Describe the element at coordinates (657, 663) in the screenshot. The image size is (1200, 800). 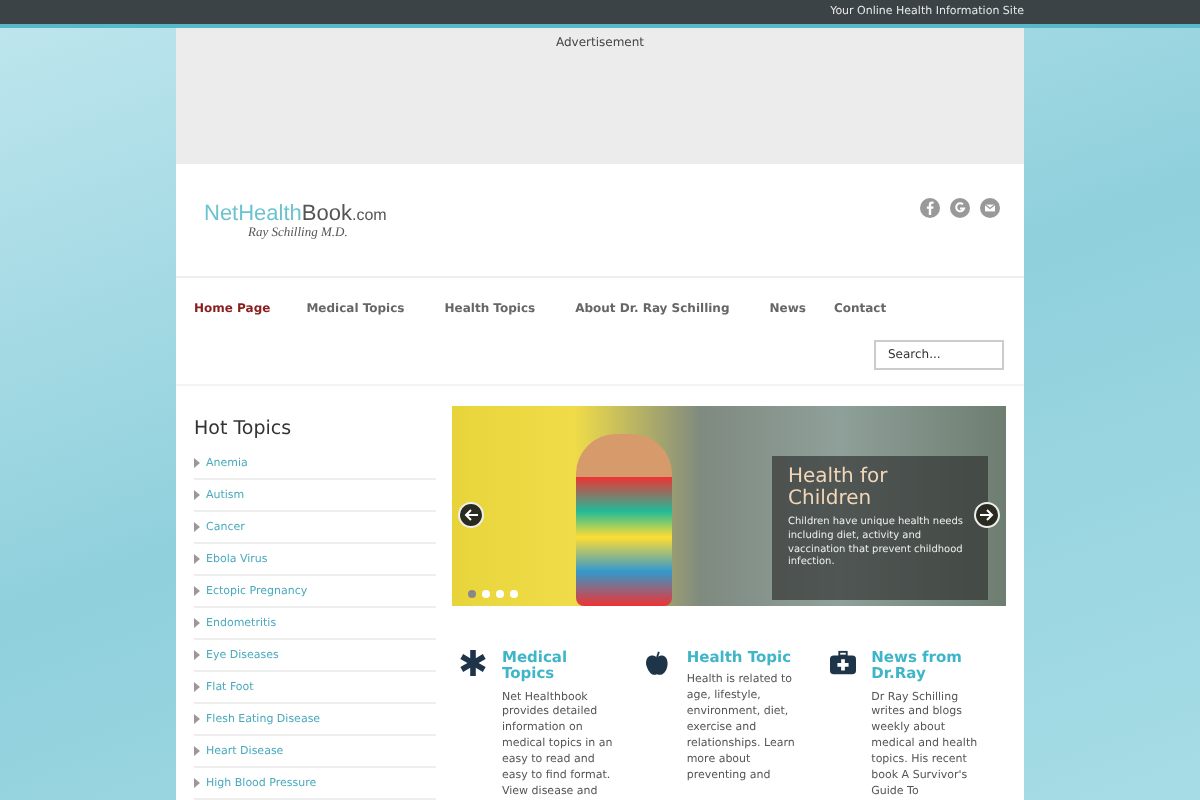
I see `apple-icon` at that location.